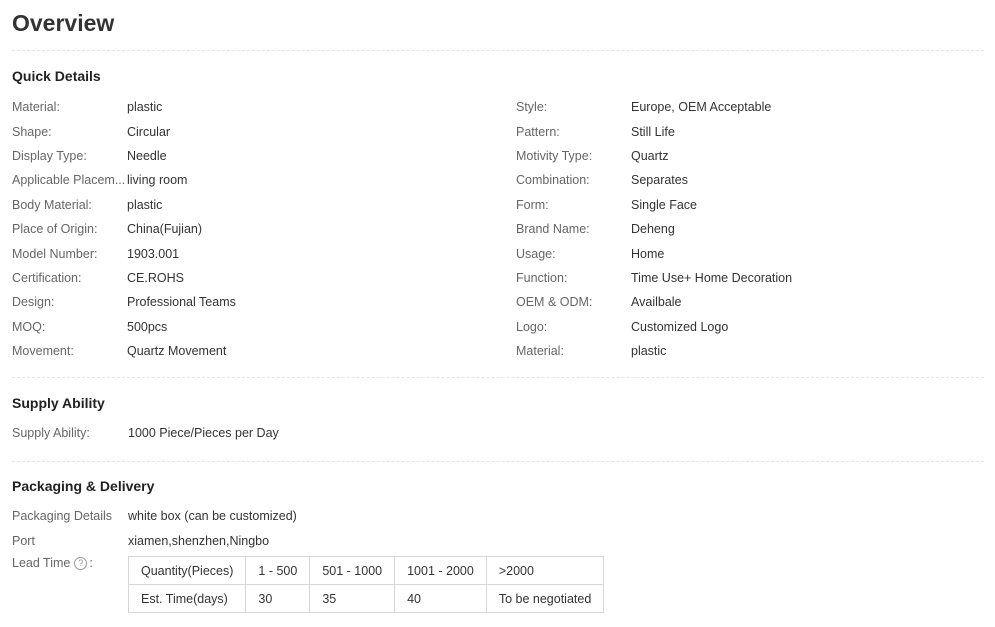 The width and height of the screenshot is (995, 627). What do you see at coordinates (51, 433) in the screenshot?
I see `supply-ability-label: Supply Ability:` at bounding box center [51, 433].